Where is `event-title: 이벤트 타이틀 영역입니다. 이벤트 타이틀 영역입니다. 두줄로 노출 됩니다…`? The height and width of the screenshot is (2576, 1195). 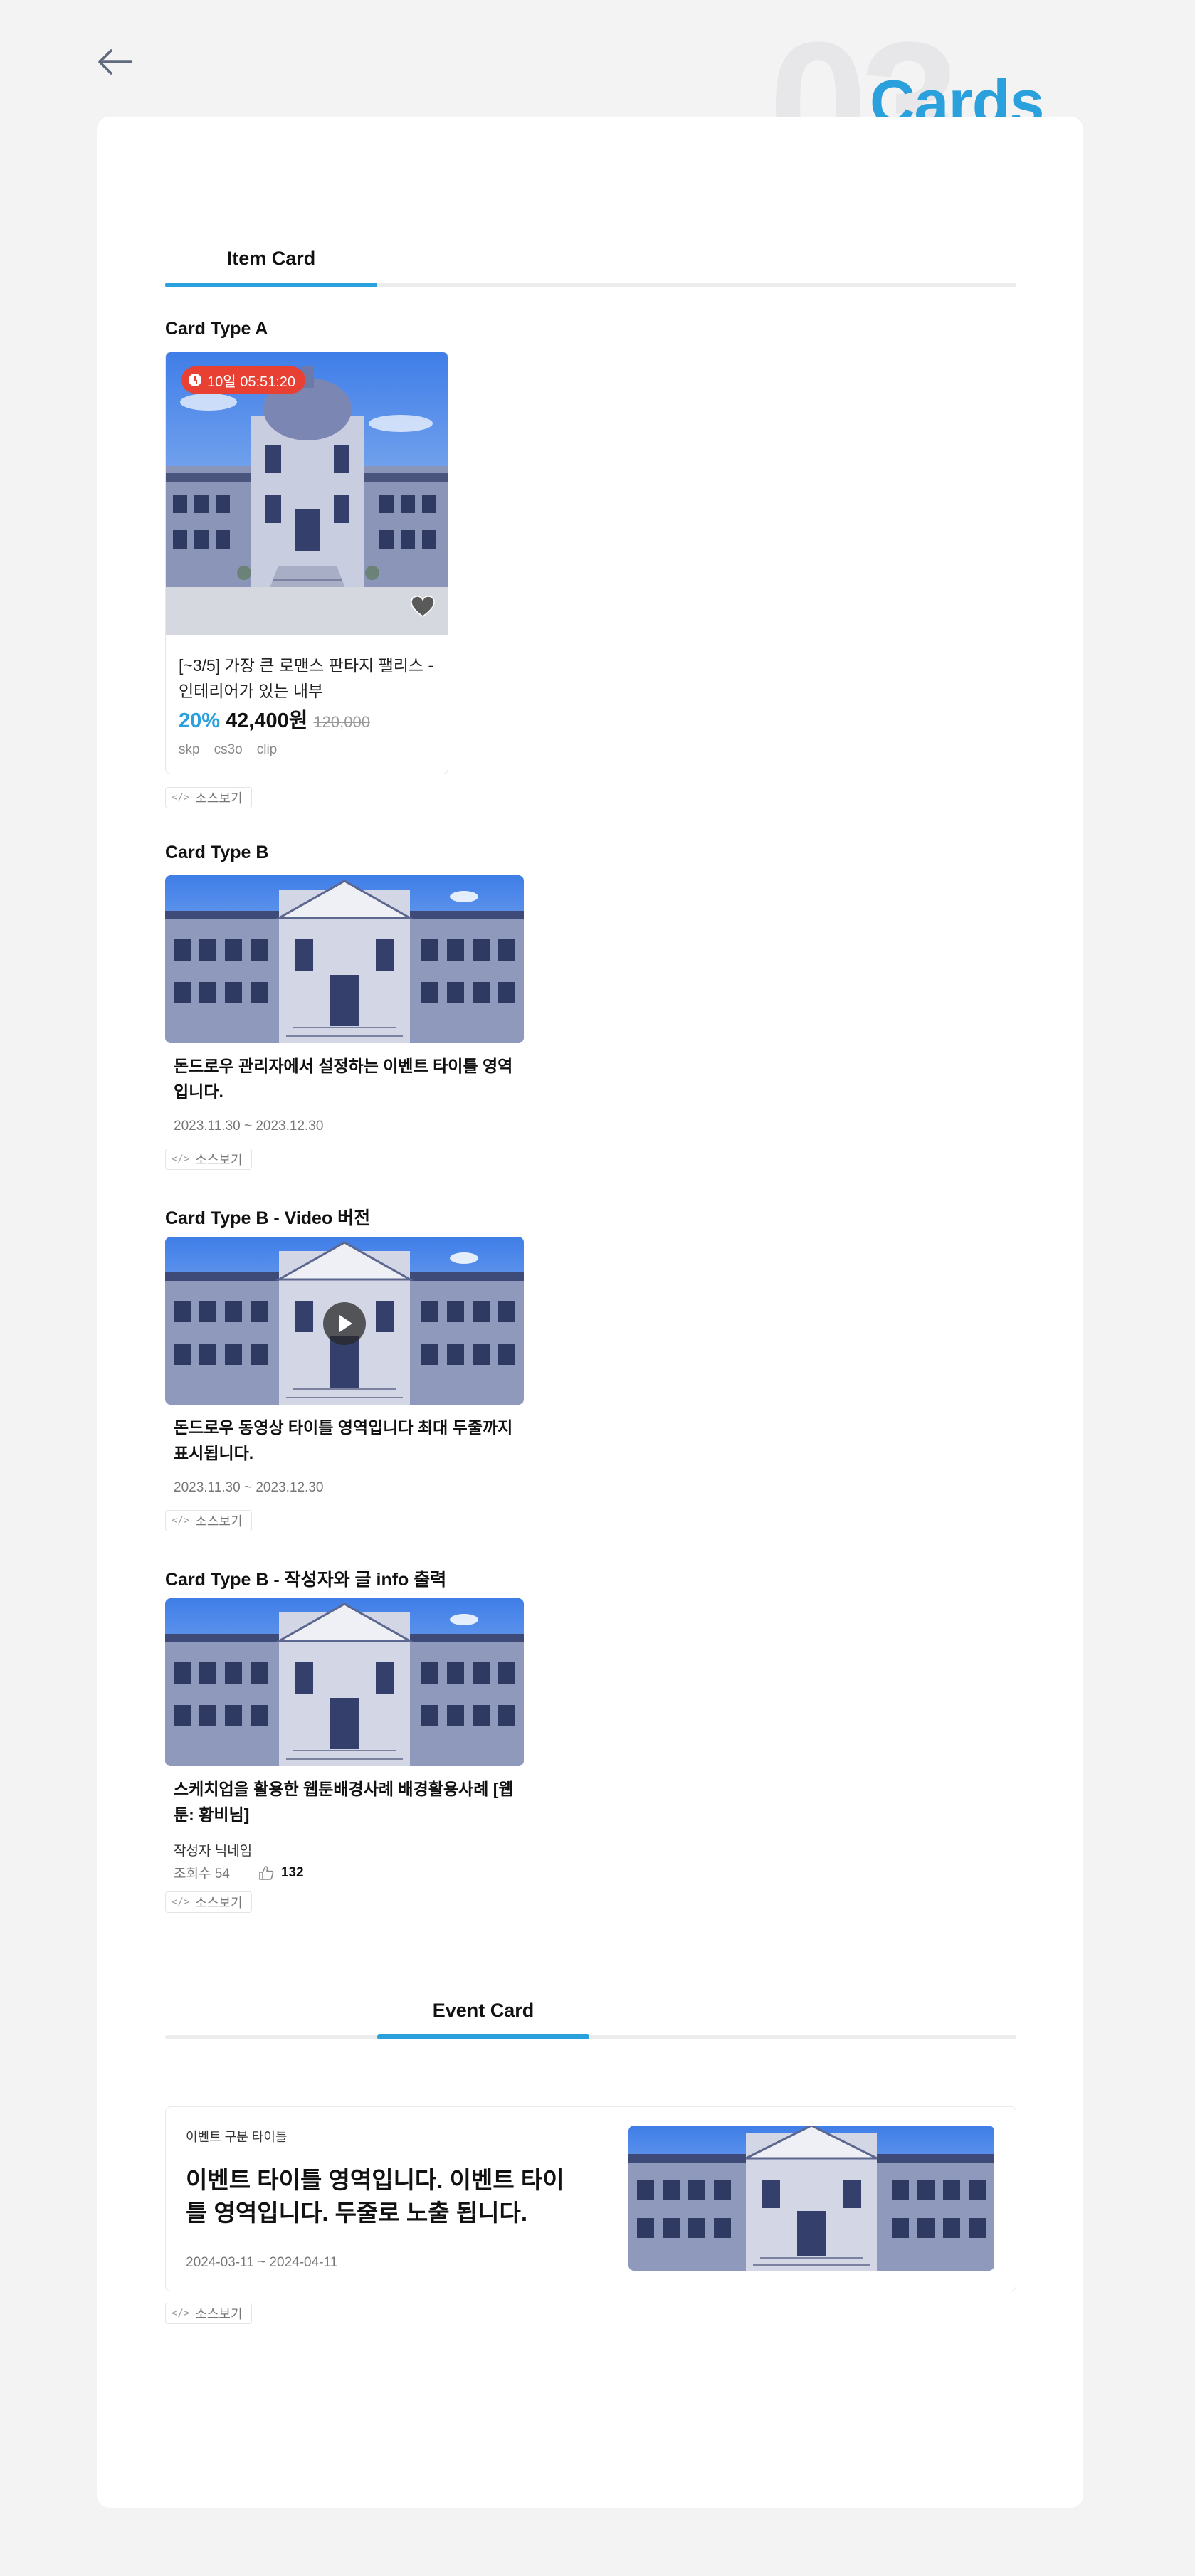
event-title: 이벤트 타이틀 영역입니다. 이벤트 타이틀 영역입니다. 두줄로 노출 됩니다… is located at coordinates (385, 2196).